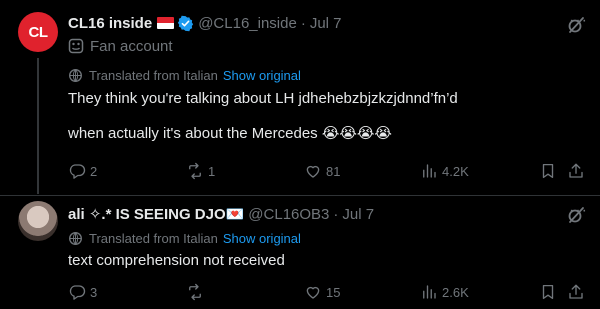 Image resolution: width=600 pixels, height=309 pixels. I want to click on fan-account-text: Fan account, so click(131, 46).